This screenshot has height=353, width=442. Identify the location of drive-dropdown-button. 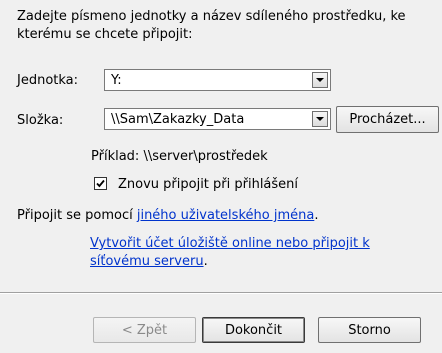
(320, 80).